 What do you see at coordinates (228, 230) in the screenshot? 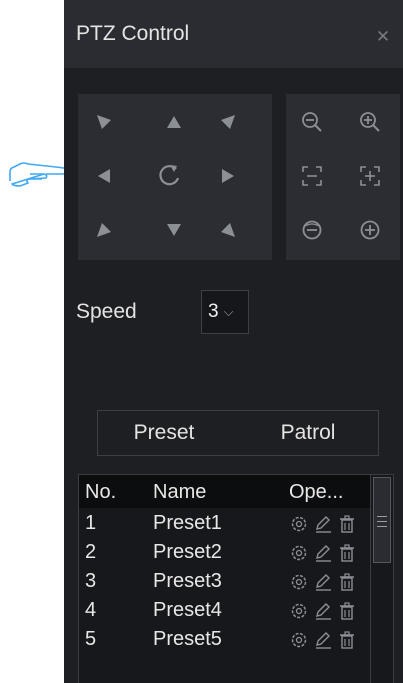
I see `arrow-down-right-icon` at bounding box center [228, 230].